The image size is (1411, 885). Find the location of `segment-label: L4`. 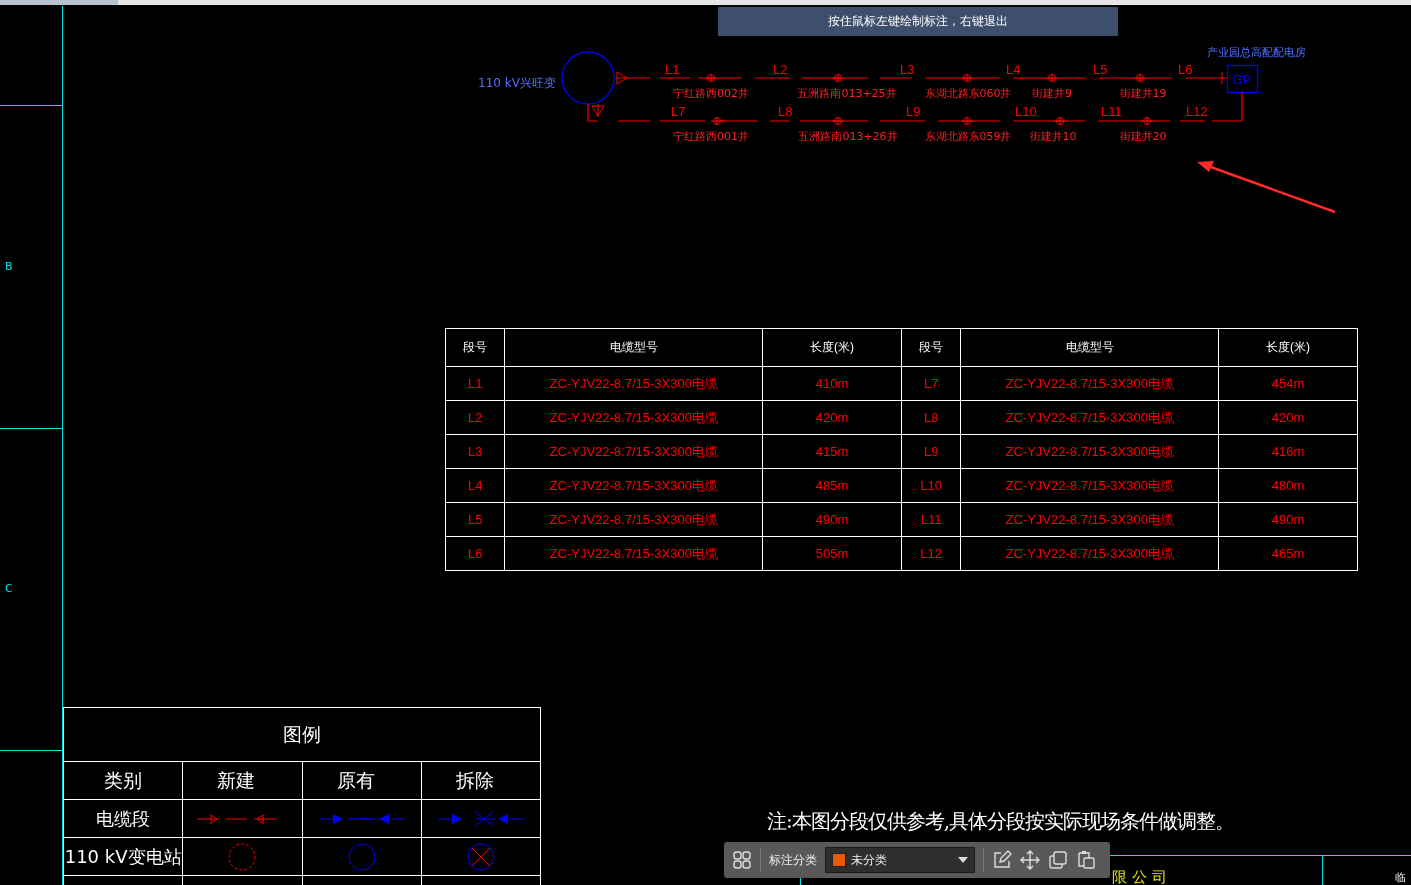

segment-label: L4 is located at coordinates (1013, 69).